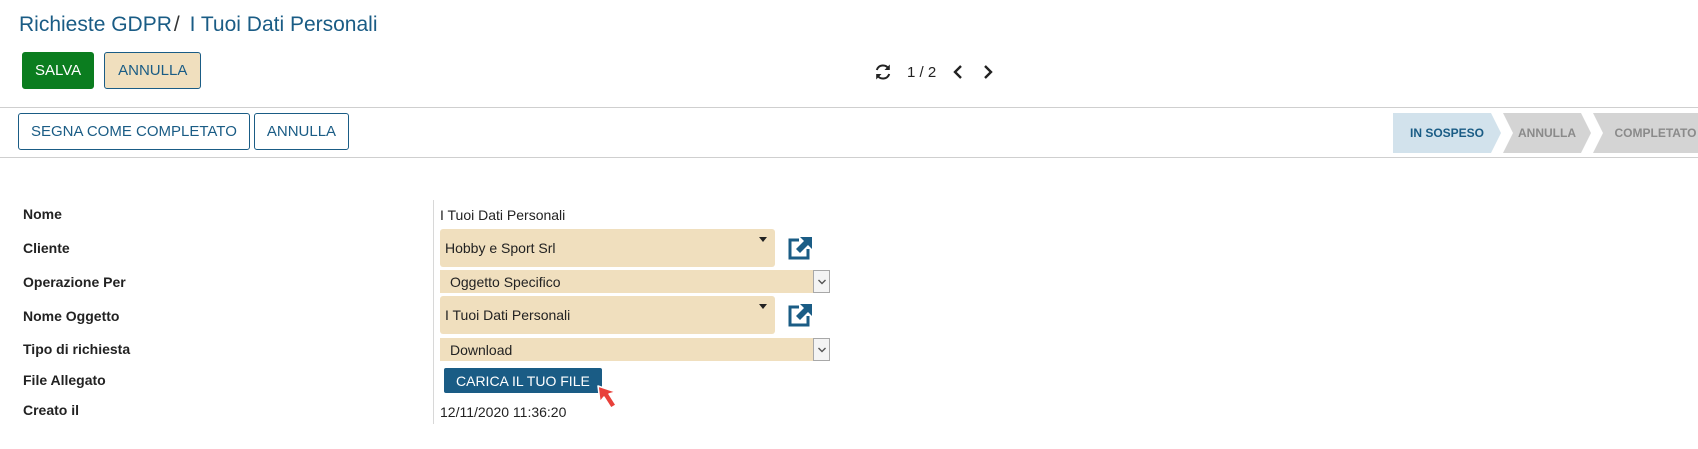 The image size is (1698, 449). What do you see at coordinates (46, 248) in the screenshot?
I see `field-label-cliente: Cliente` at bounding box center [46, 248].